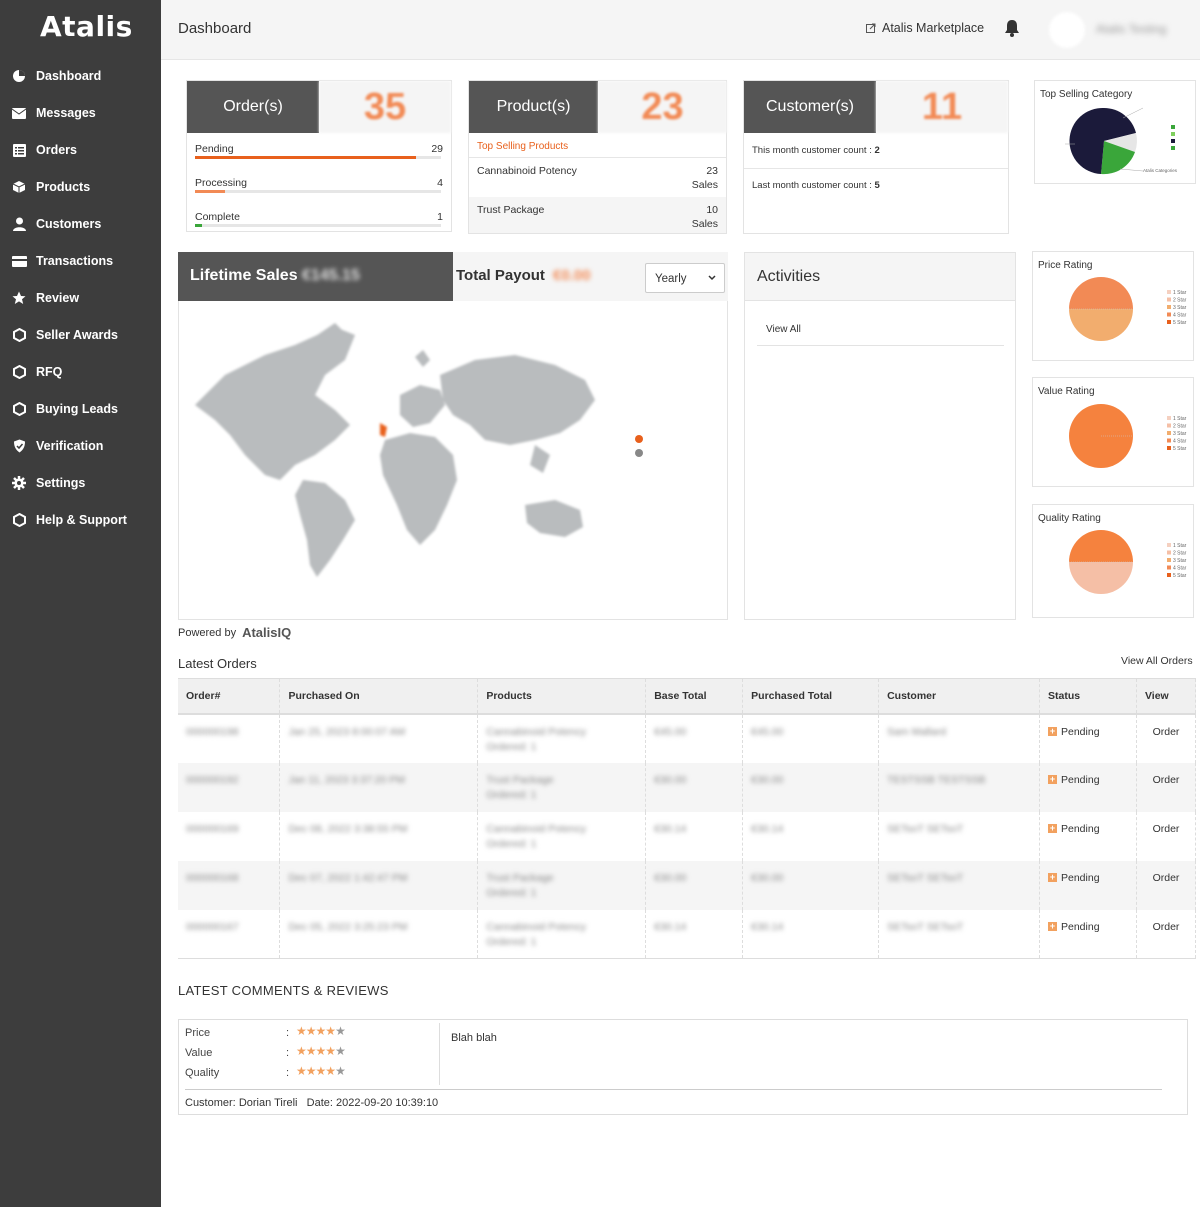  I want to click on sidebar-item-products: Products, so click(80, 187).